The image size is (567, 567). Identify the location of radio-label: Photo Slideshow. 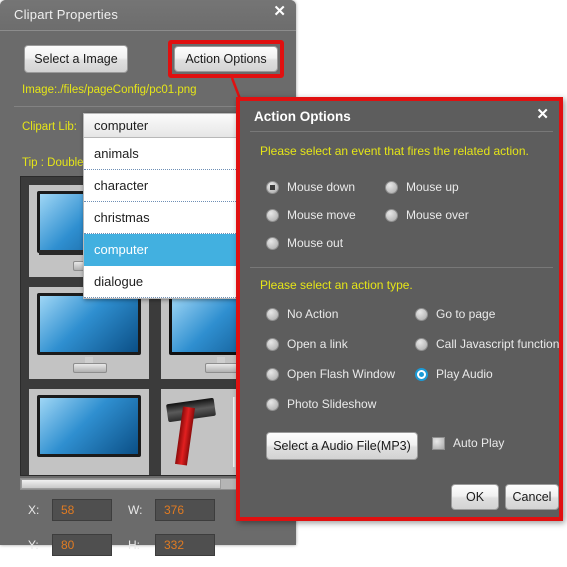
(332, 404).